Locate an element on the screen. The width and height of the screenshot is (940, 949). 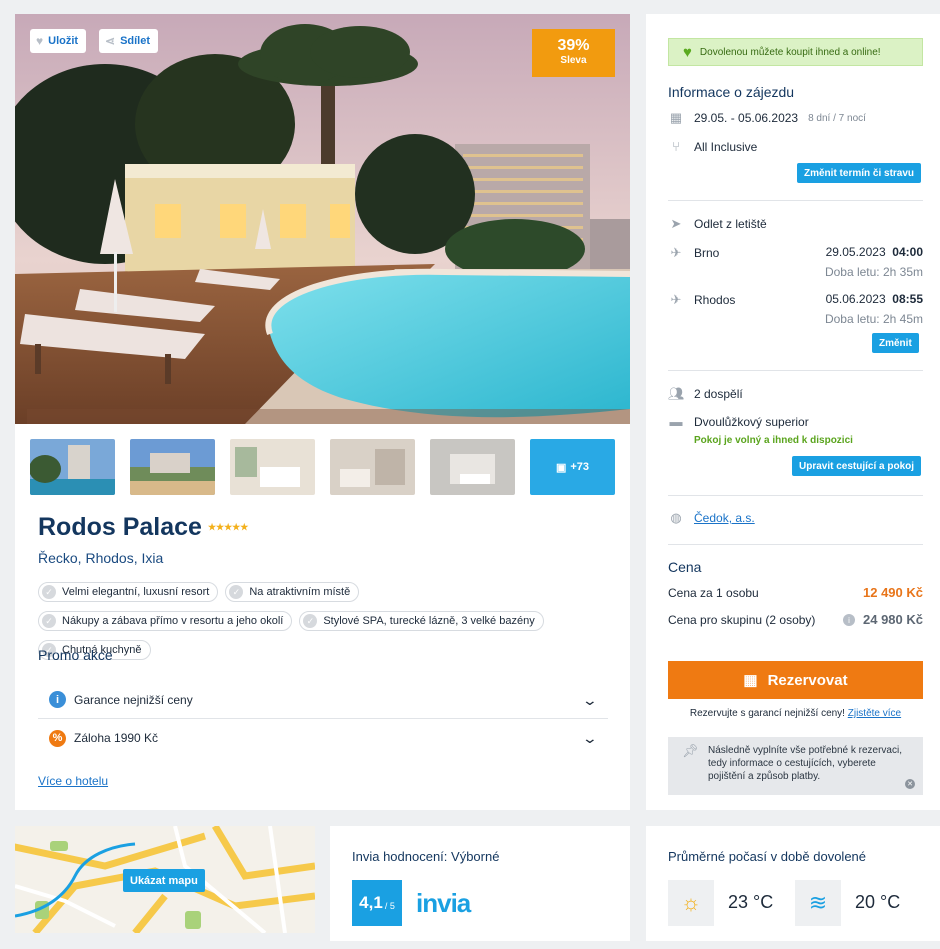
tour-operator: ◍ Čedok, a.s. is located at coordinates (795, 518).